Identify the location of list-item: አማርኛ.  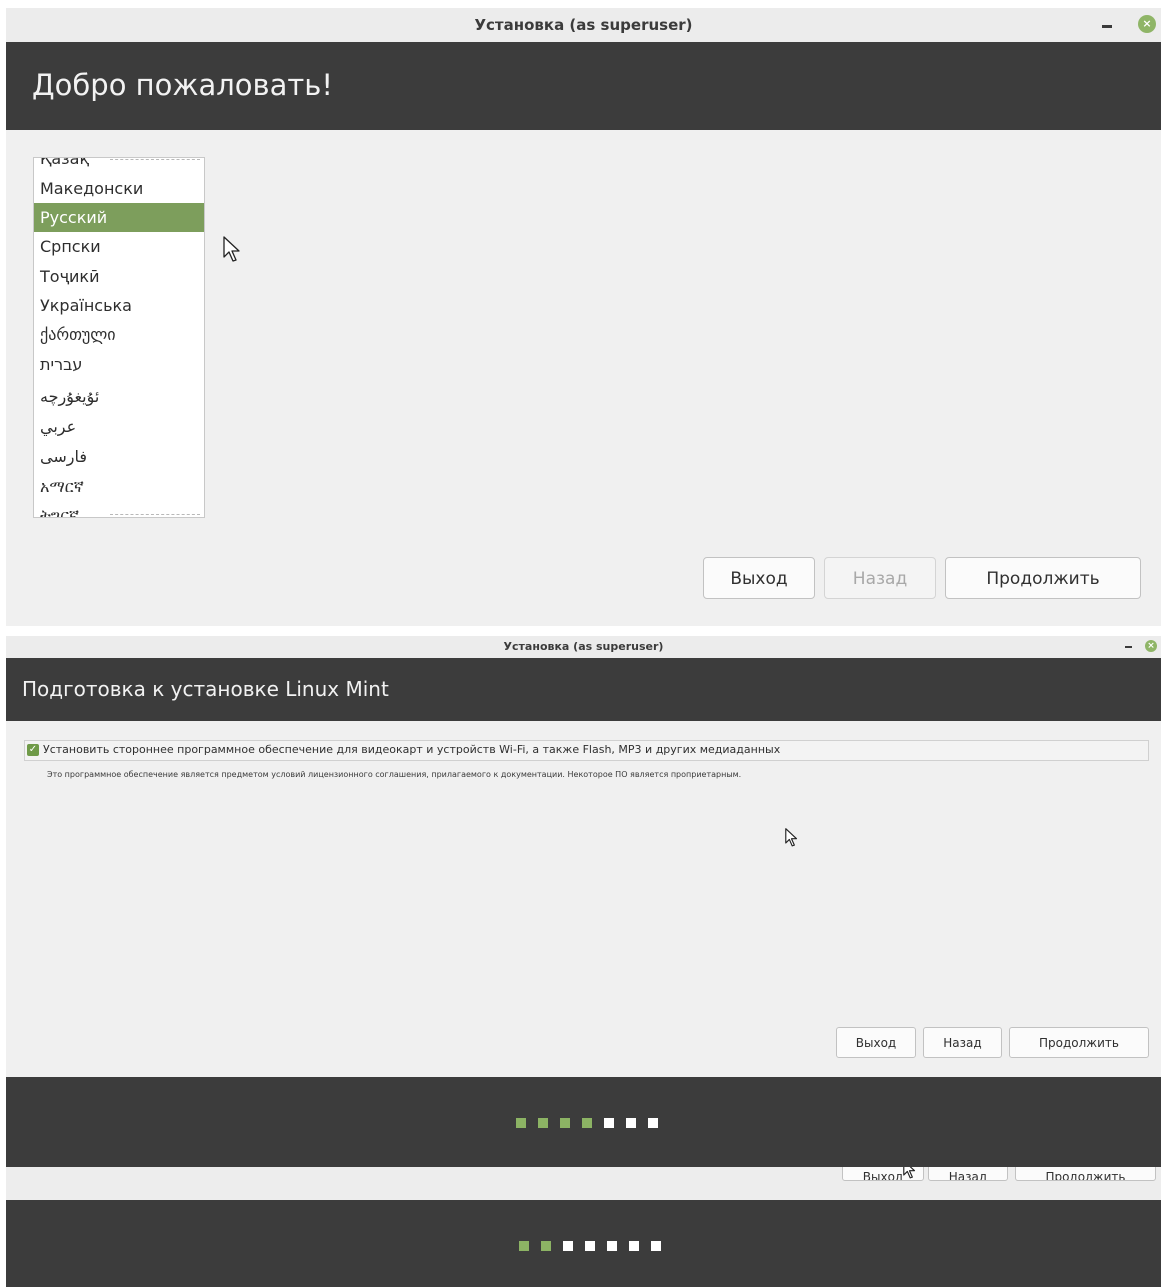
(119, 486).